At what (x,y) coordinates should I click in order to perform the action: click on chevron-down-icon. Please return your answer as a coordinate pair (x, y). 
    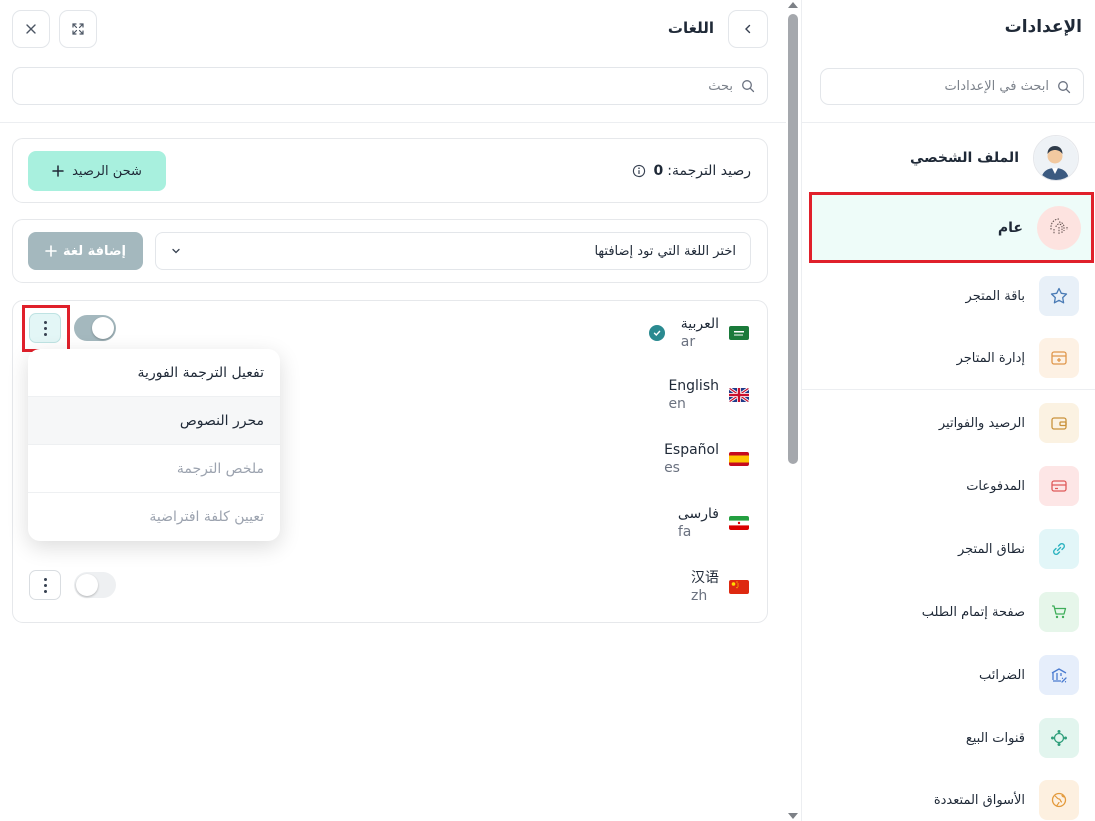
    Looking at the image, I should click on (176, 251).